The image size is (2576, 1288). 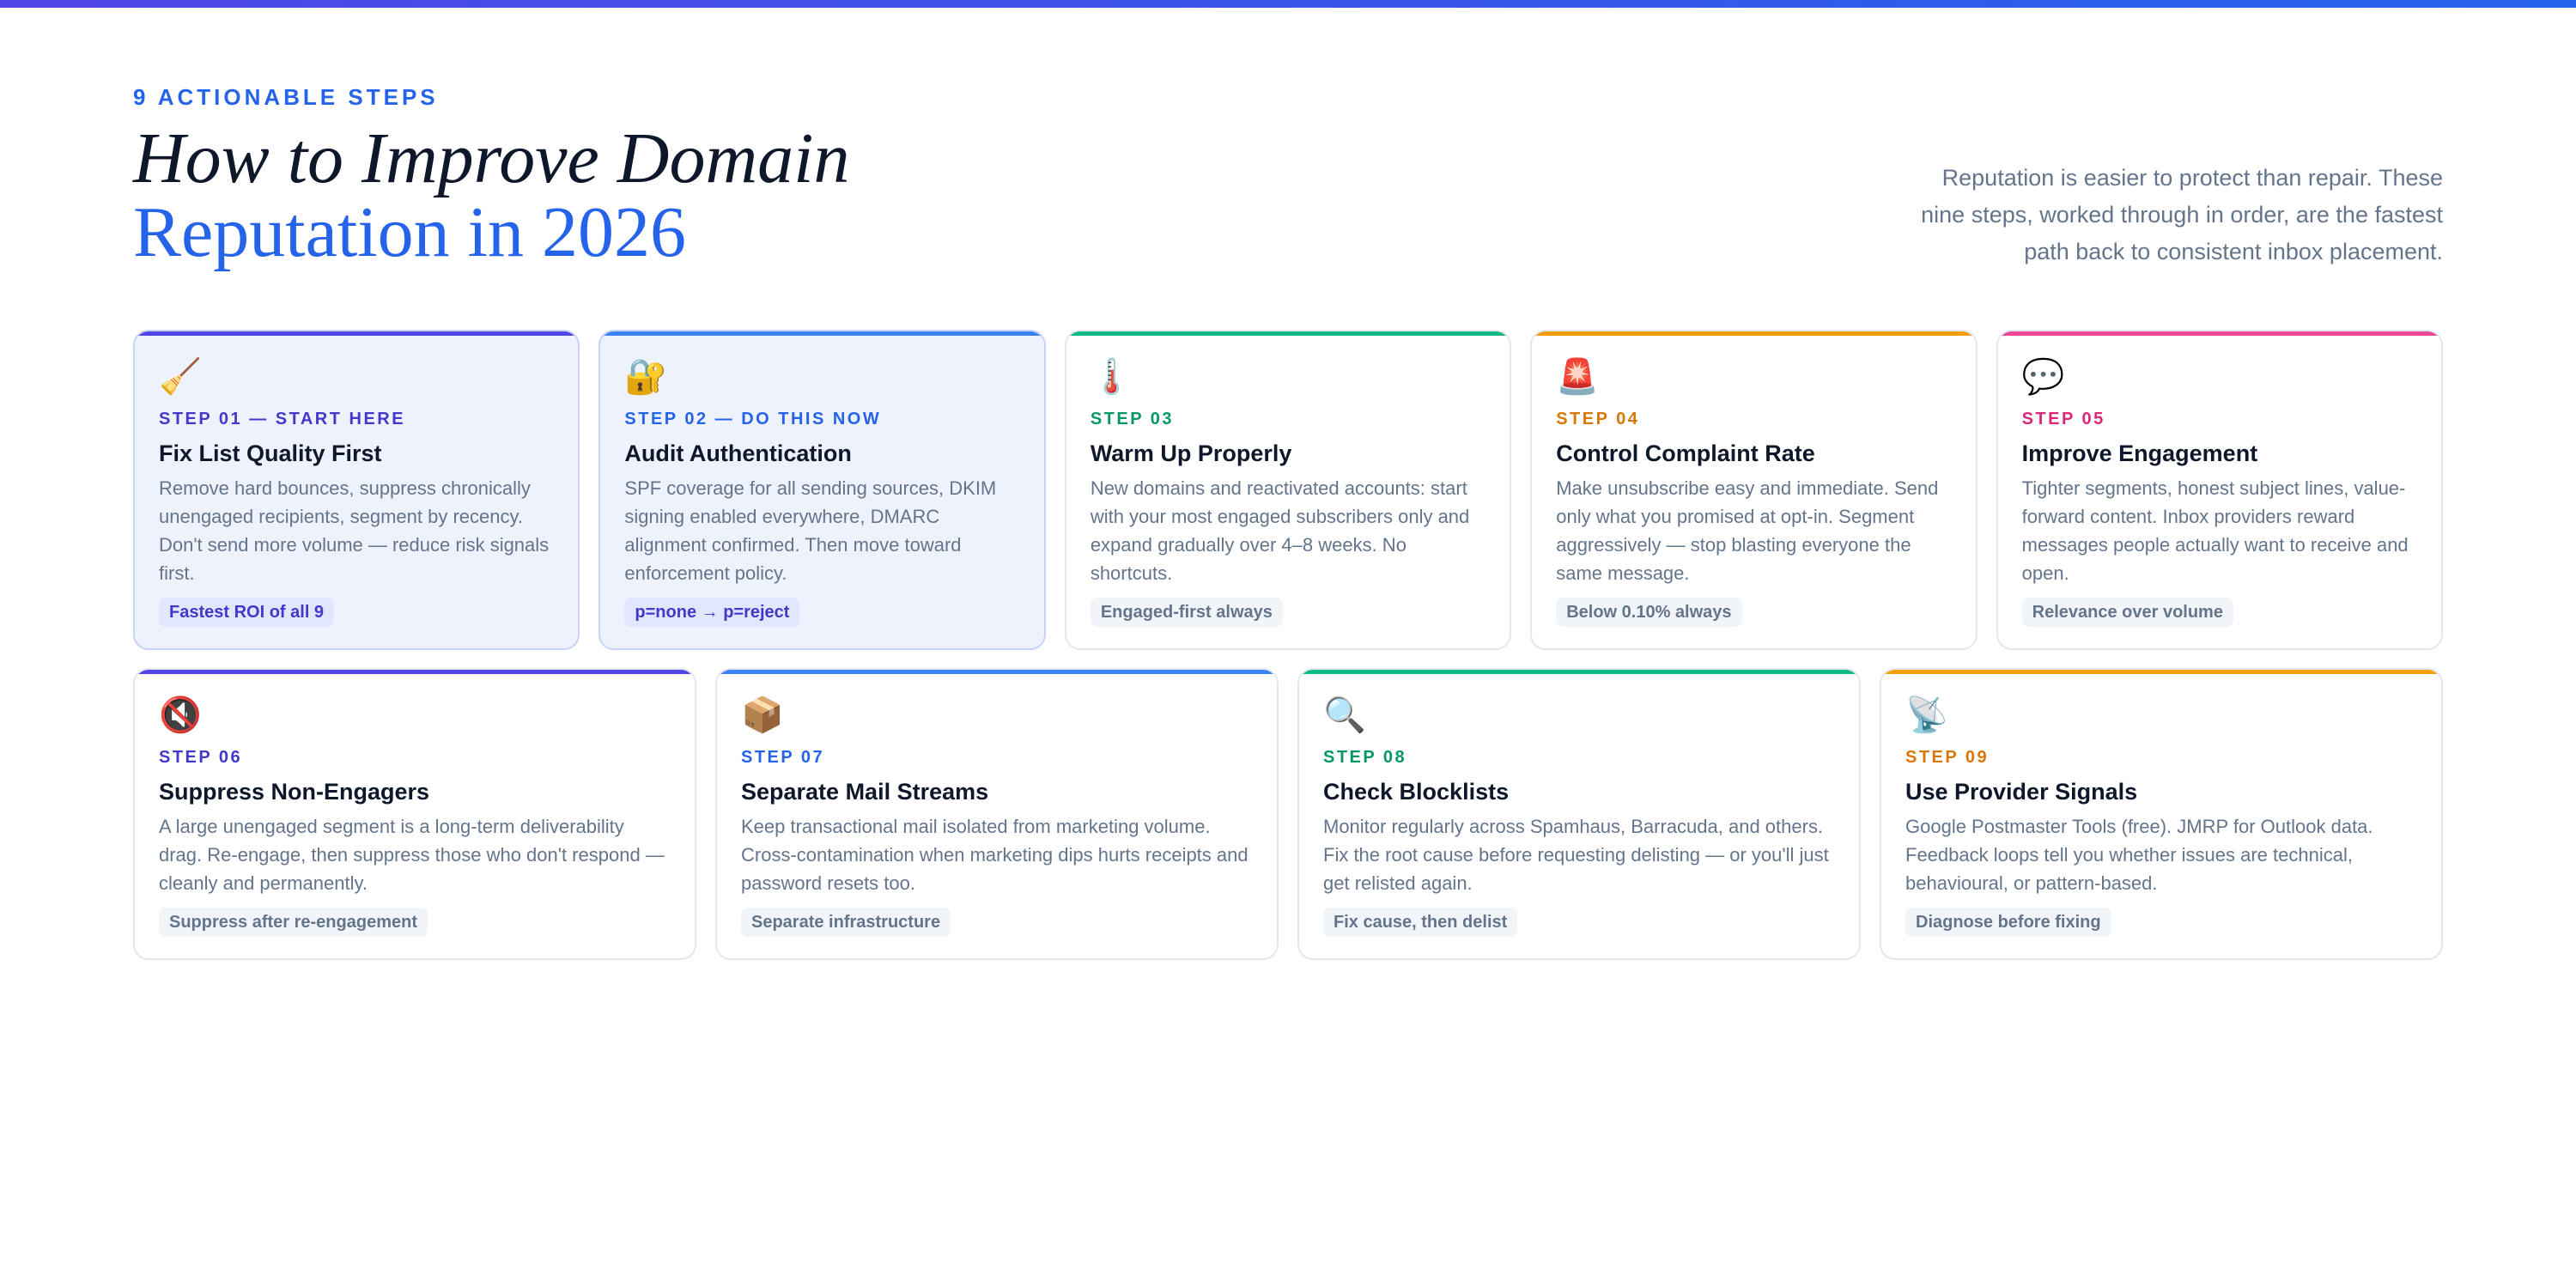 What do you see at coordinates (783, 757) in the screenshot?
I see `step-number: STEP 07` at bounding box center [783, 757].